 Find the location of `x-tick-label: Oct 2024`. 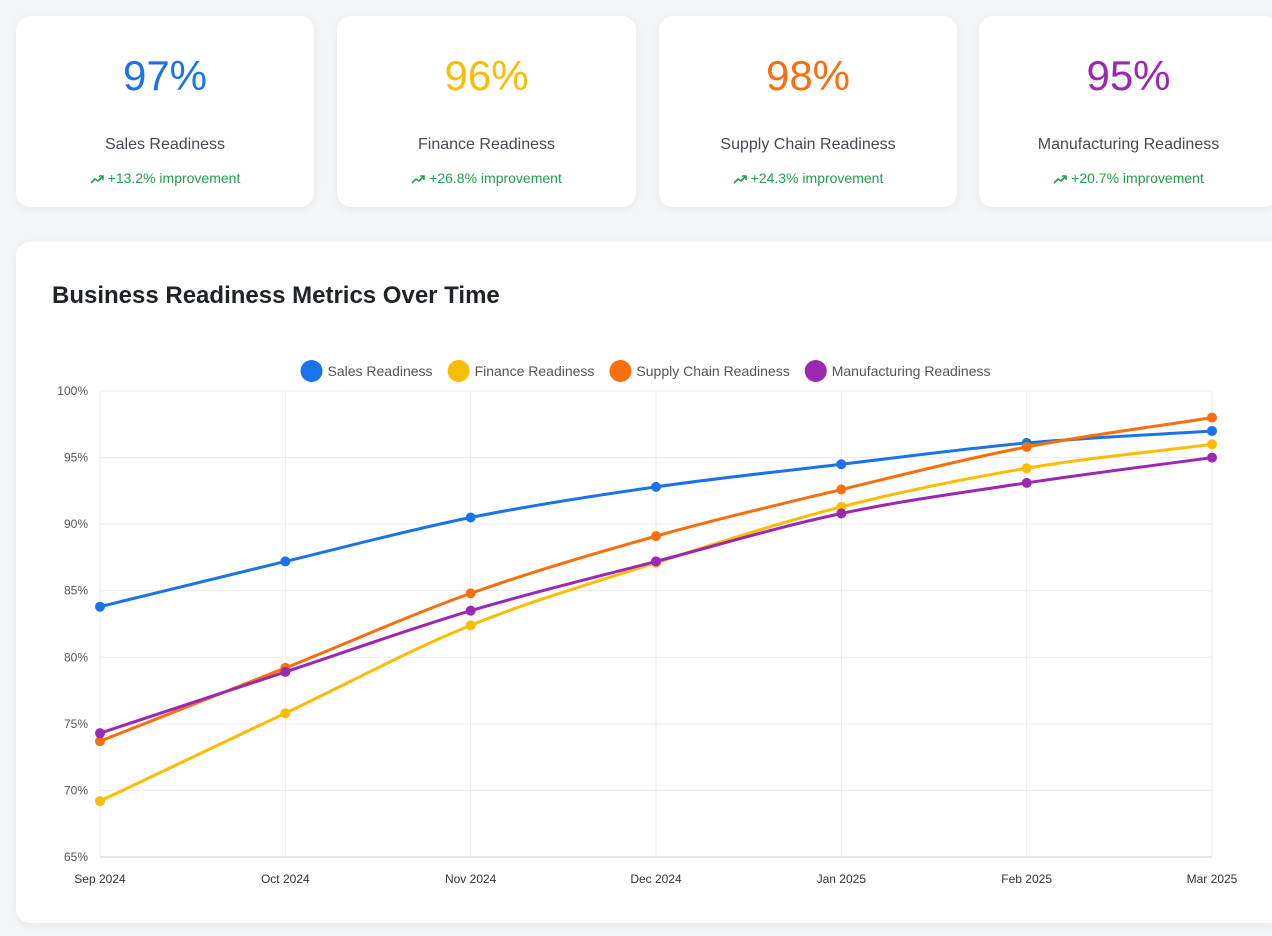

x-tick-label: Oct 2024 is located at coordinates (285, 879).